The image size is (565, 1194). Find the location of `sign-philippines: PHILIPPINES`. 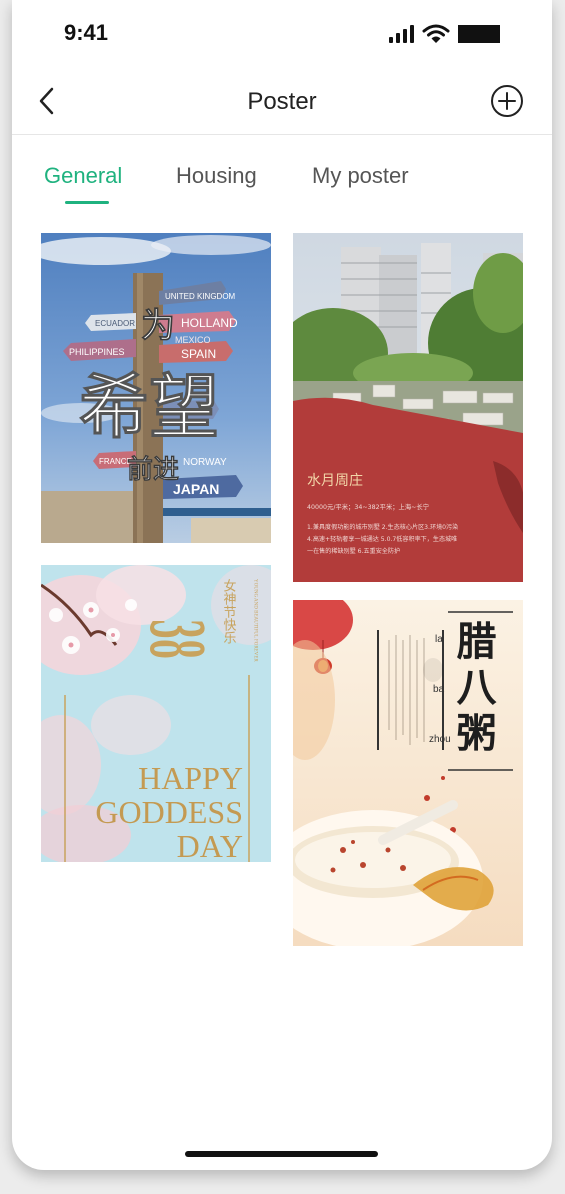

sign-philippines: PHILIPPINES is located at coordinates (97, 352).